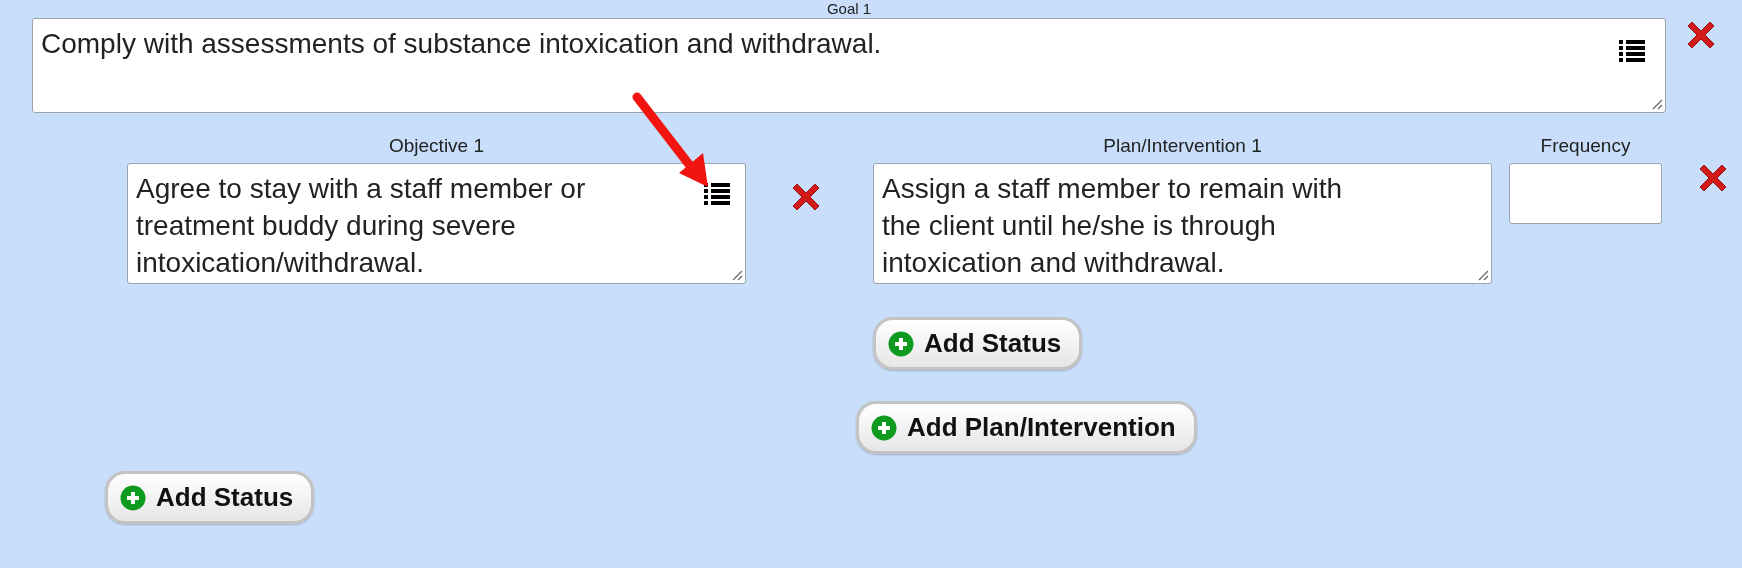 The width and height of the screenshot is (1742, 568). What do you see at coordinates (1026, 427) in the screenshot?
I see `add-button: Add Plan/Intervention` at bounding box center [1026, 427].